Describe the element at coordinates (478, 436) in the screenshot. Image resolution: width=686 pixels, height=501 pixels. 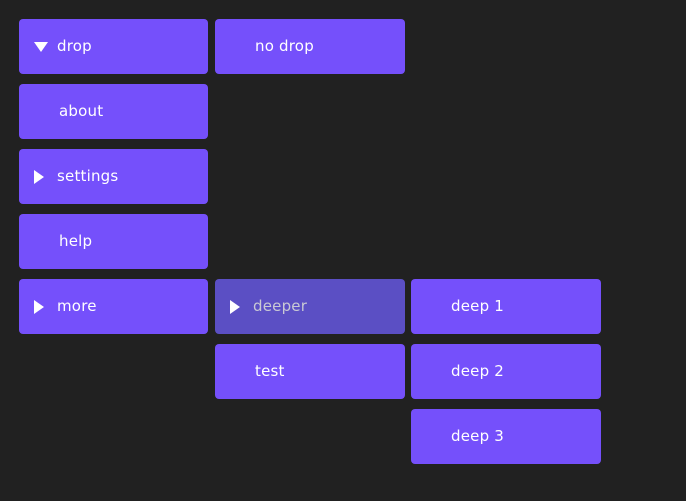
I see `menu-item-label: deep 3` at that location.